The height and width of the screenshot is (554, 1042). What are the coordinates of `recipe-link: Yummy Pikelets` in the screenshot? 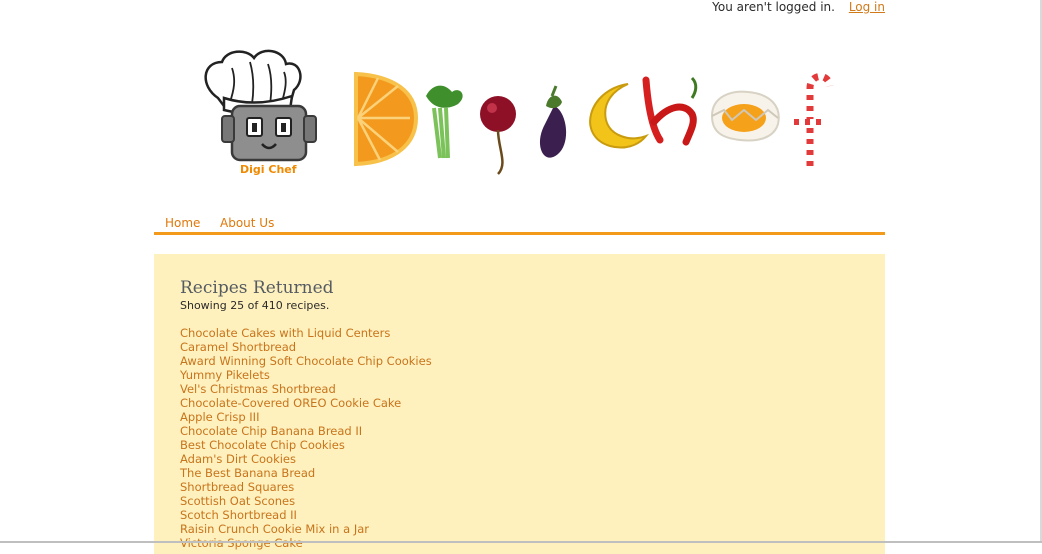 It's located at (225, 375).